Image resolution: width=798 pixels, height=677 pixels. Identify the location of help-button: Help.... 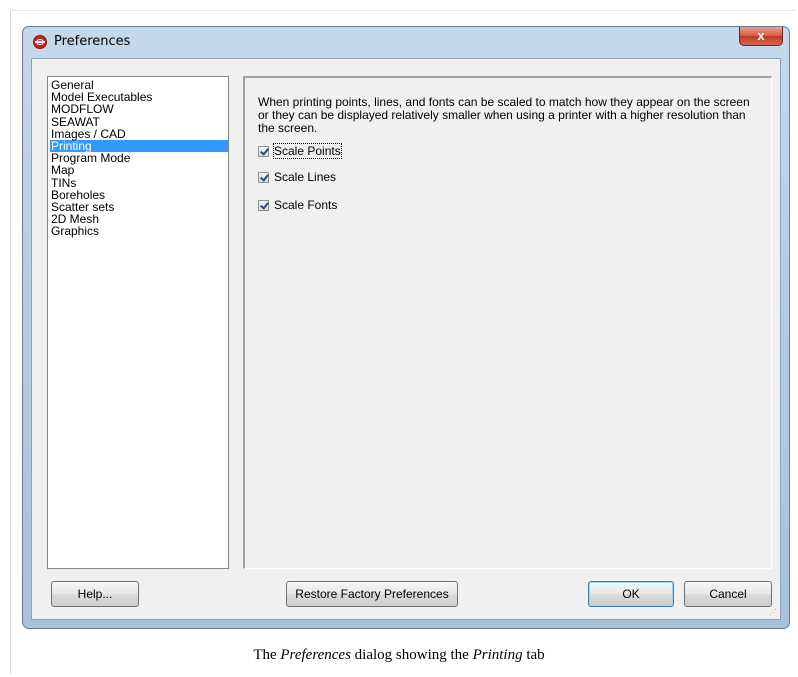
(95, 594).